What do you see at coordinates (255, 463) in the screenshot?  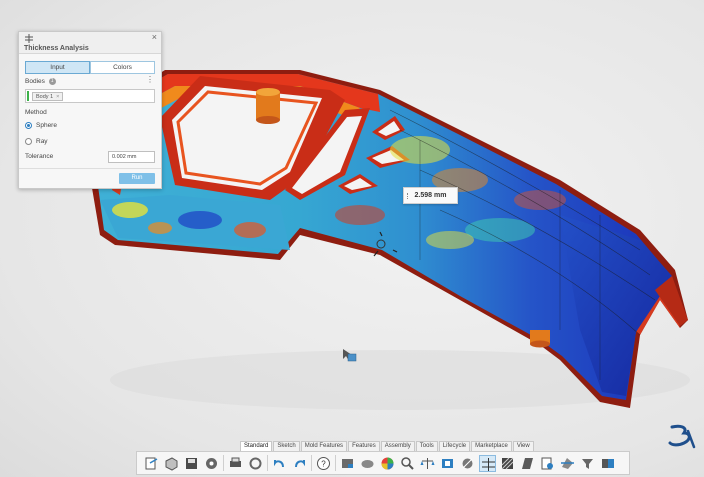 I see `options-icon` at bounding box center [255, 463].